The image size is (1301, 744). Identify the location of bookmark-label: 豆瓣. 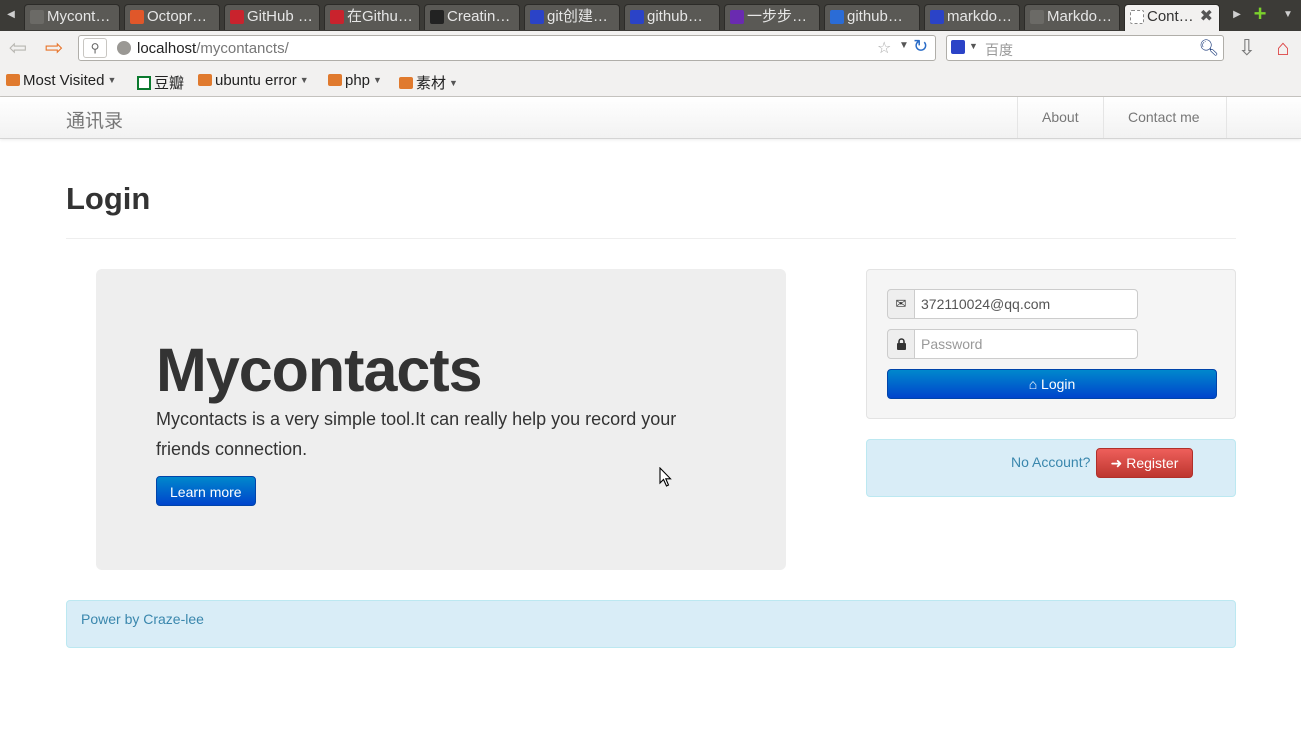
(169, 83).